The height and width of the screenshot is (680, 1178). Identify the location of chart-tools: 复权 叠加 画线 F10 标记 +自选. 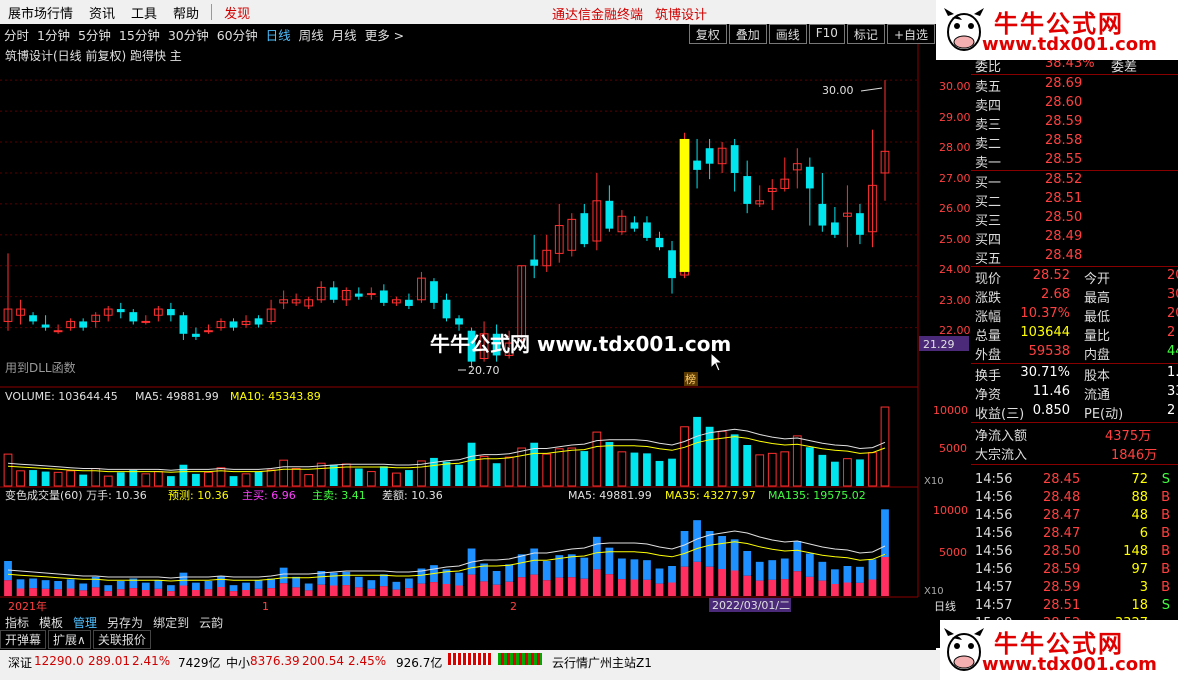
(811, 34).